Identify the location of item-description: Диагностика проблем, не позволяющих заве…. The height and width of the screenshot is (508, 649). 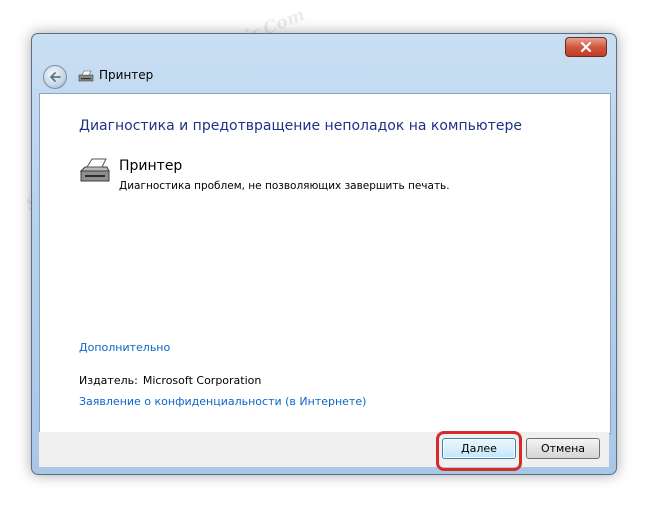
(284, 186).